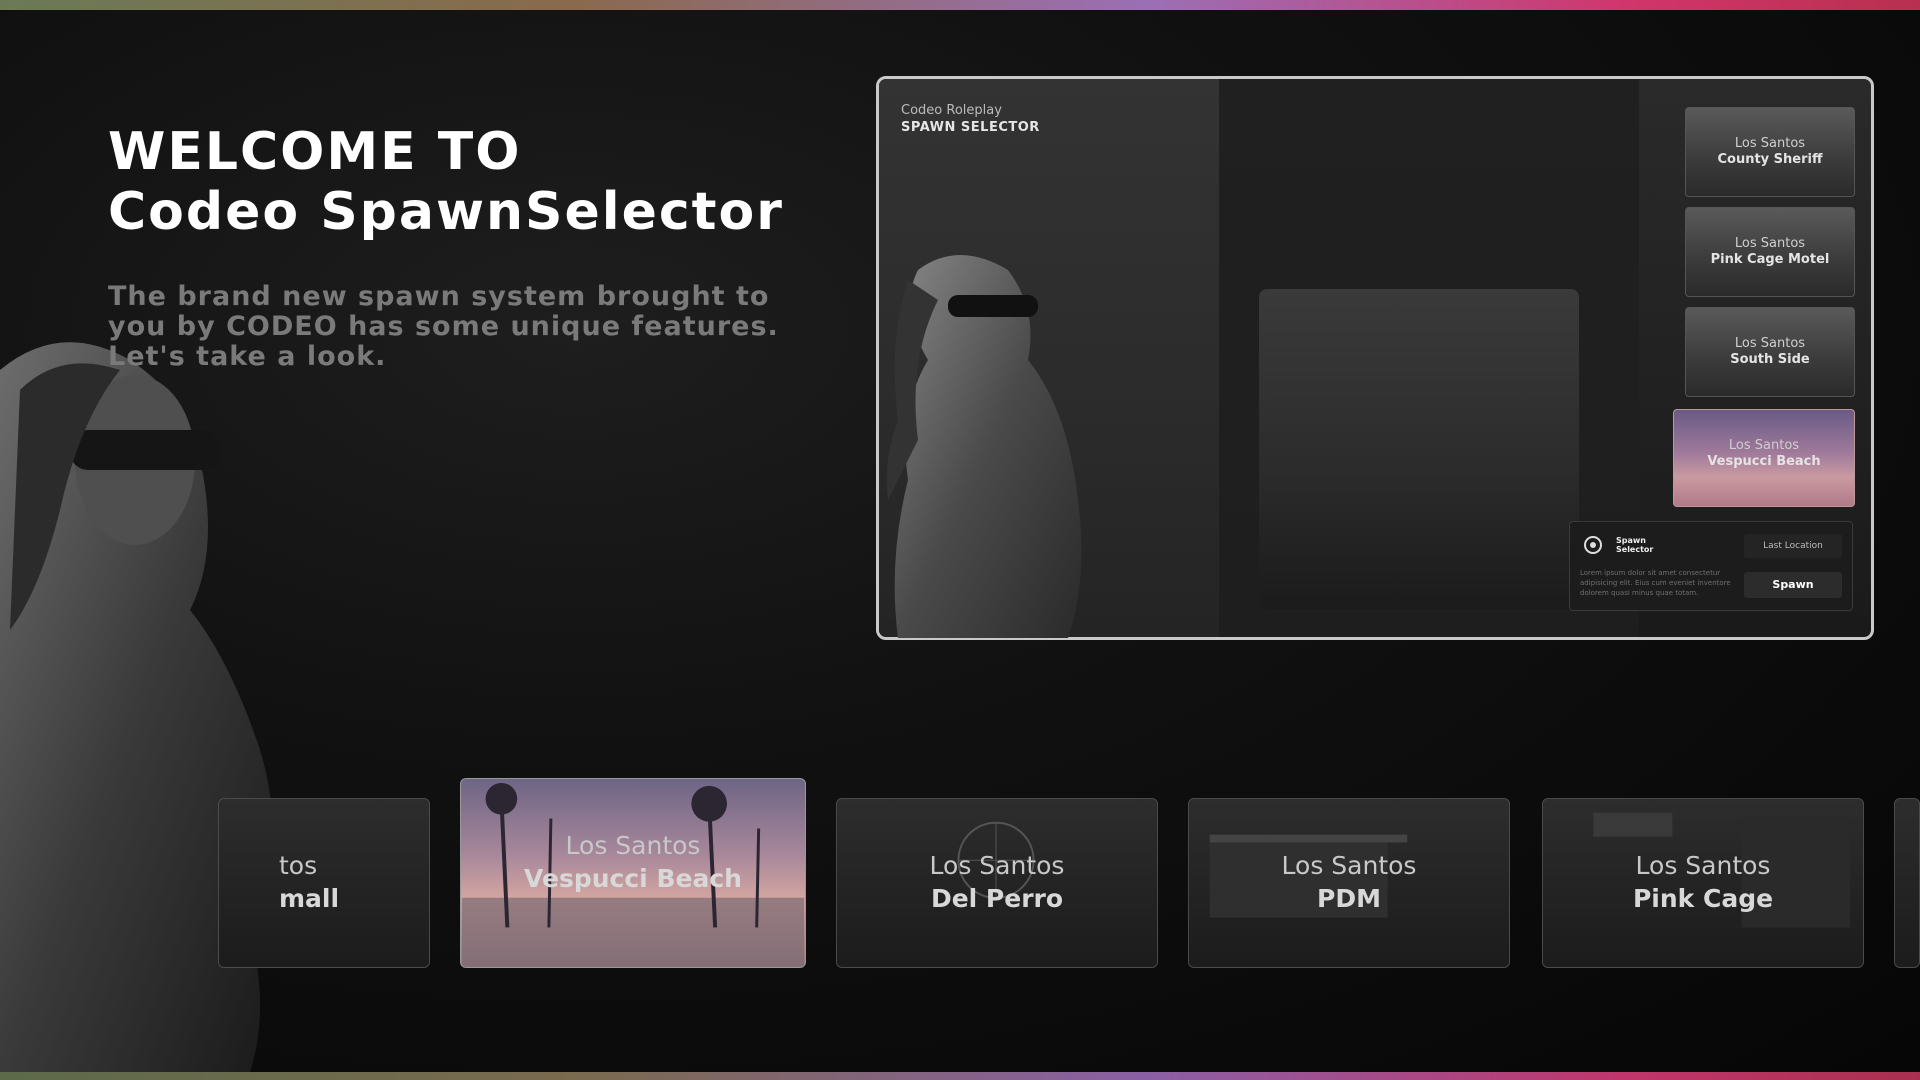  I want to click on motel-illustration, so click(1722, 870).